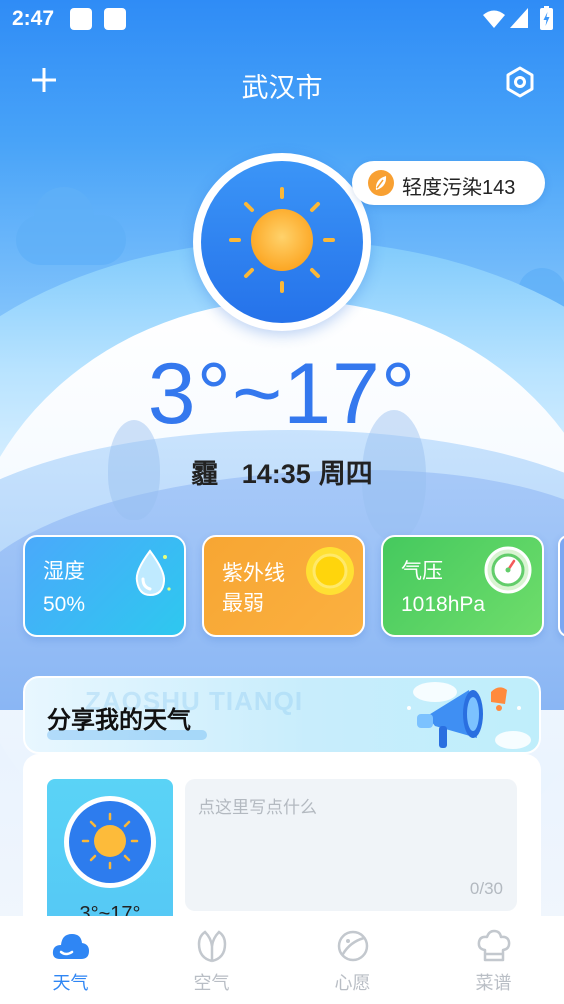 This screenshot has height=1004, width=564. What do you see at coordinates (345, 474) in the screenshot?
I see `weekday: 周四` at bounding box center [345, 474].